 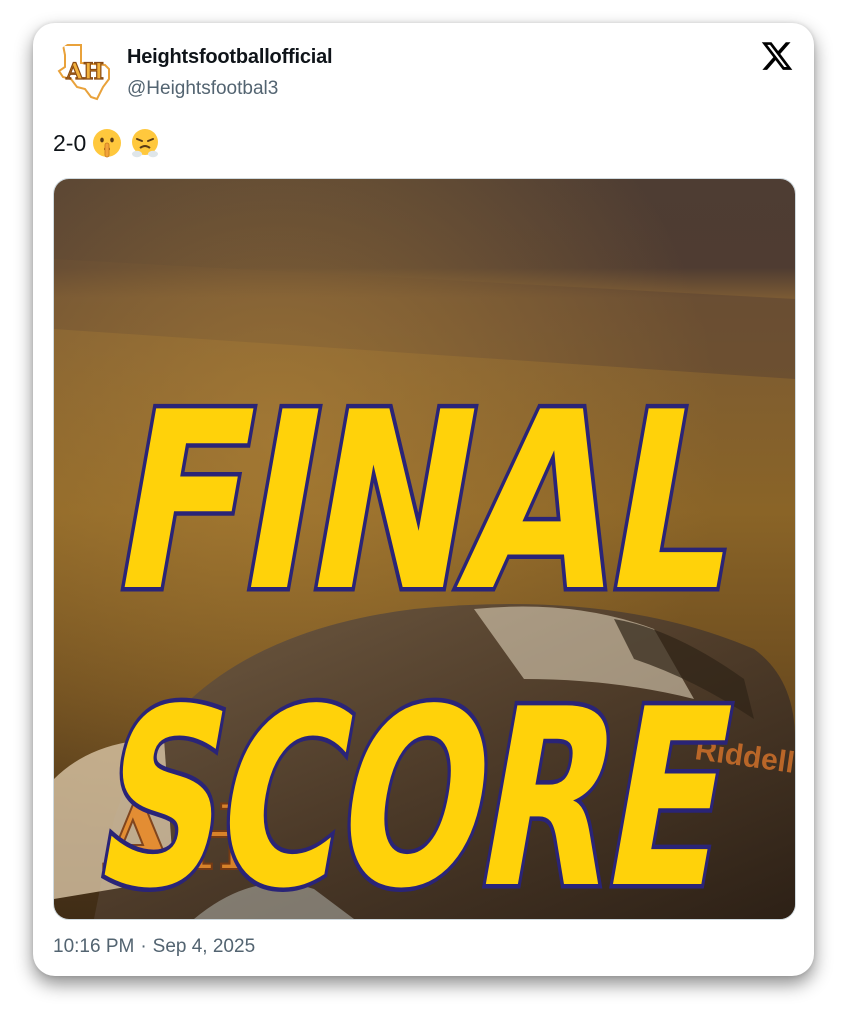 What do you see at coordinates (70, 142) in the screenshot?
I see `tweet-text-content: 2-0` at bounding box center [70, 142].